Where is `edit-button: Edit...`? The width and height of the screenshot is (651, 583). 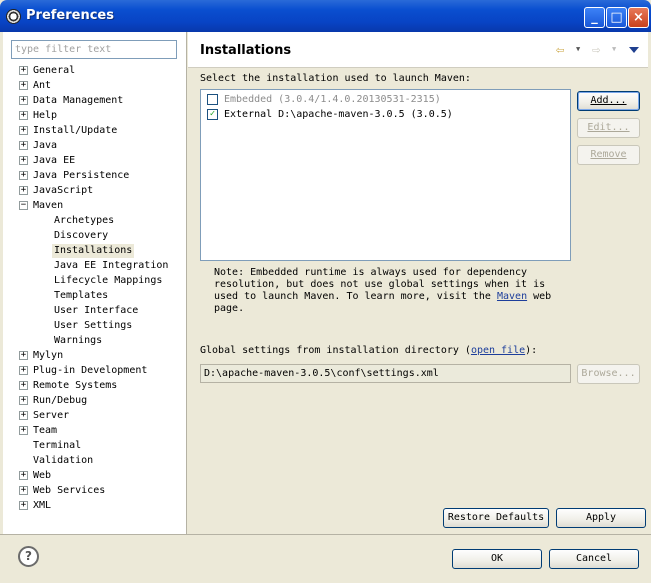
edit-button: Edit... is located at coordinates (608, 128).